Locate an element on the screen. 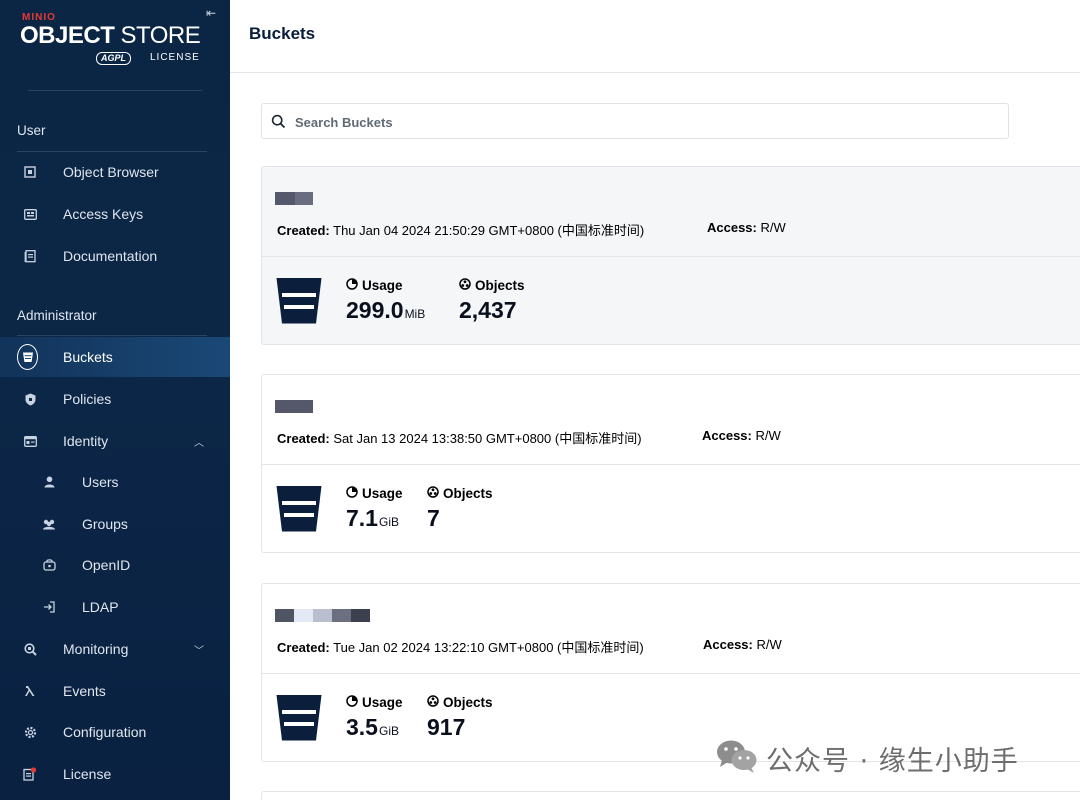  chevron-down-icon: ﹀ is located at coordinates (199, 649).